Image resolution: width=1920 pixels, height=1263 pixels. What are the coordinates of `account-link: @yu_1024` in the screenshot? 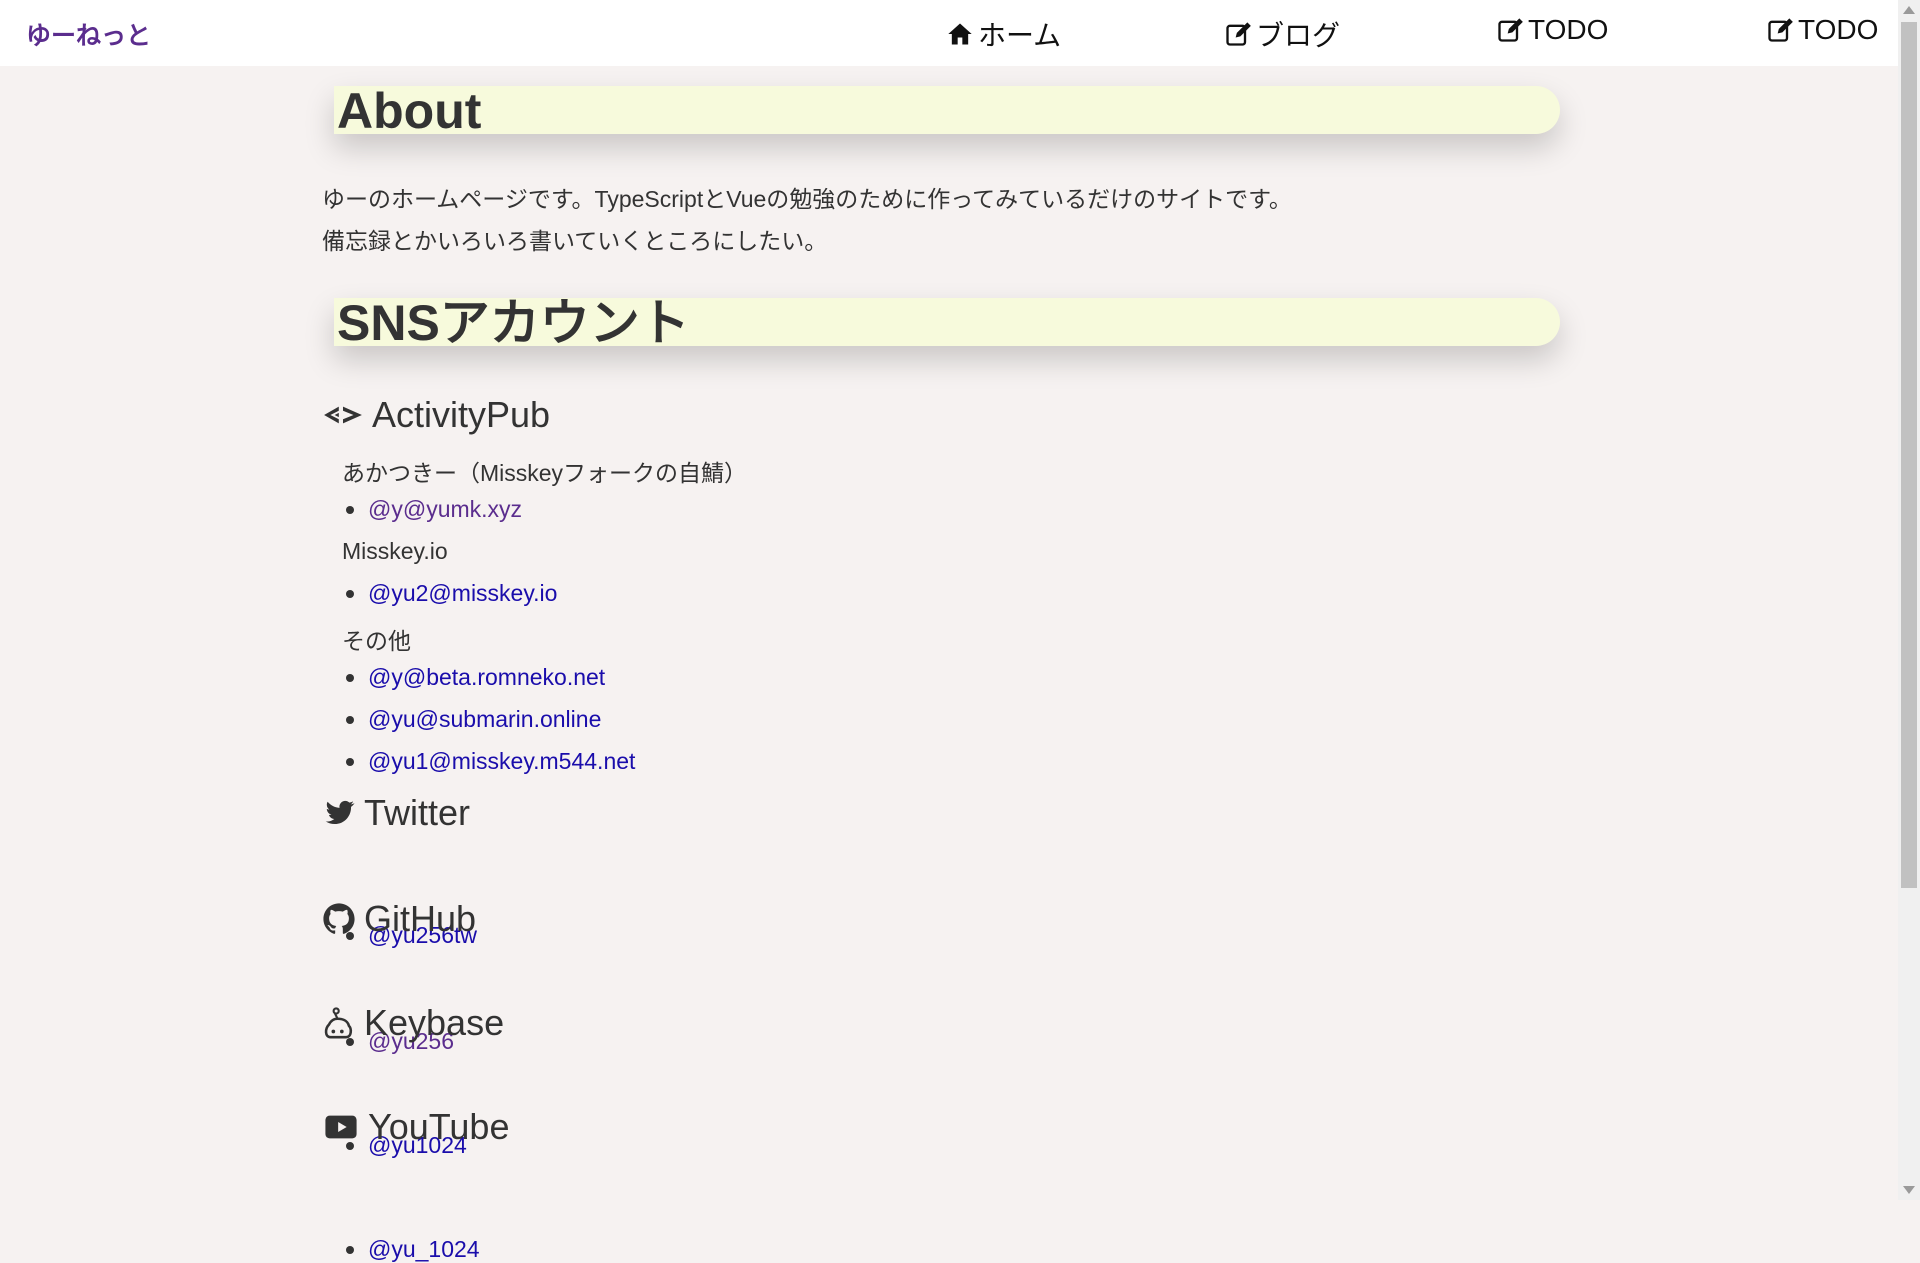 It's located at (424, 1249).